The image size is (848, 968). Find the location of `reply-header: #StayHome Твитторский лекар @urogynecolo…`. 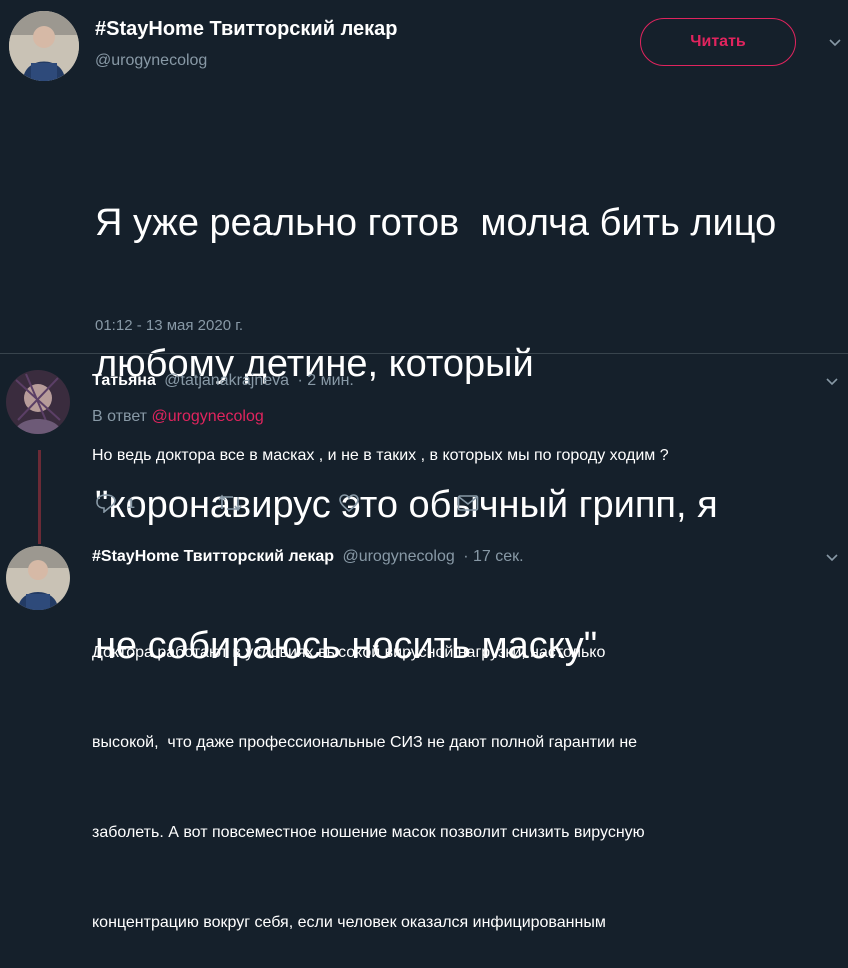

reply-header: #StayHome Твитторский лекар @urogynecolo… is located at coordinates (308, 557).